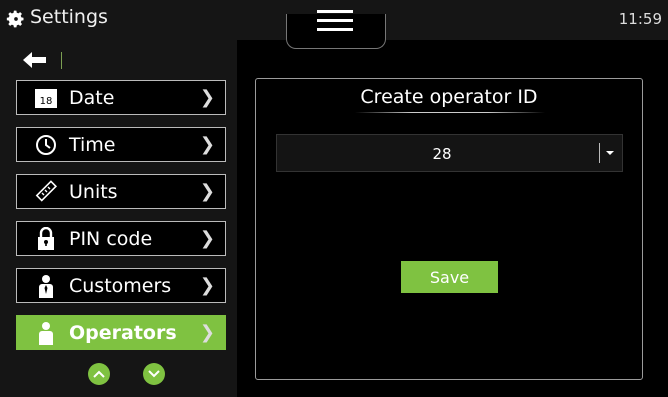 Image resolution: width=668 pixels, height=397 pixels. What do you see at coordinates (111, 238) in the screenshot?
I see `sidebar-item-label: PIN code` at bounding box center [111, 238].